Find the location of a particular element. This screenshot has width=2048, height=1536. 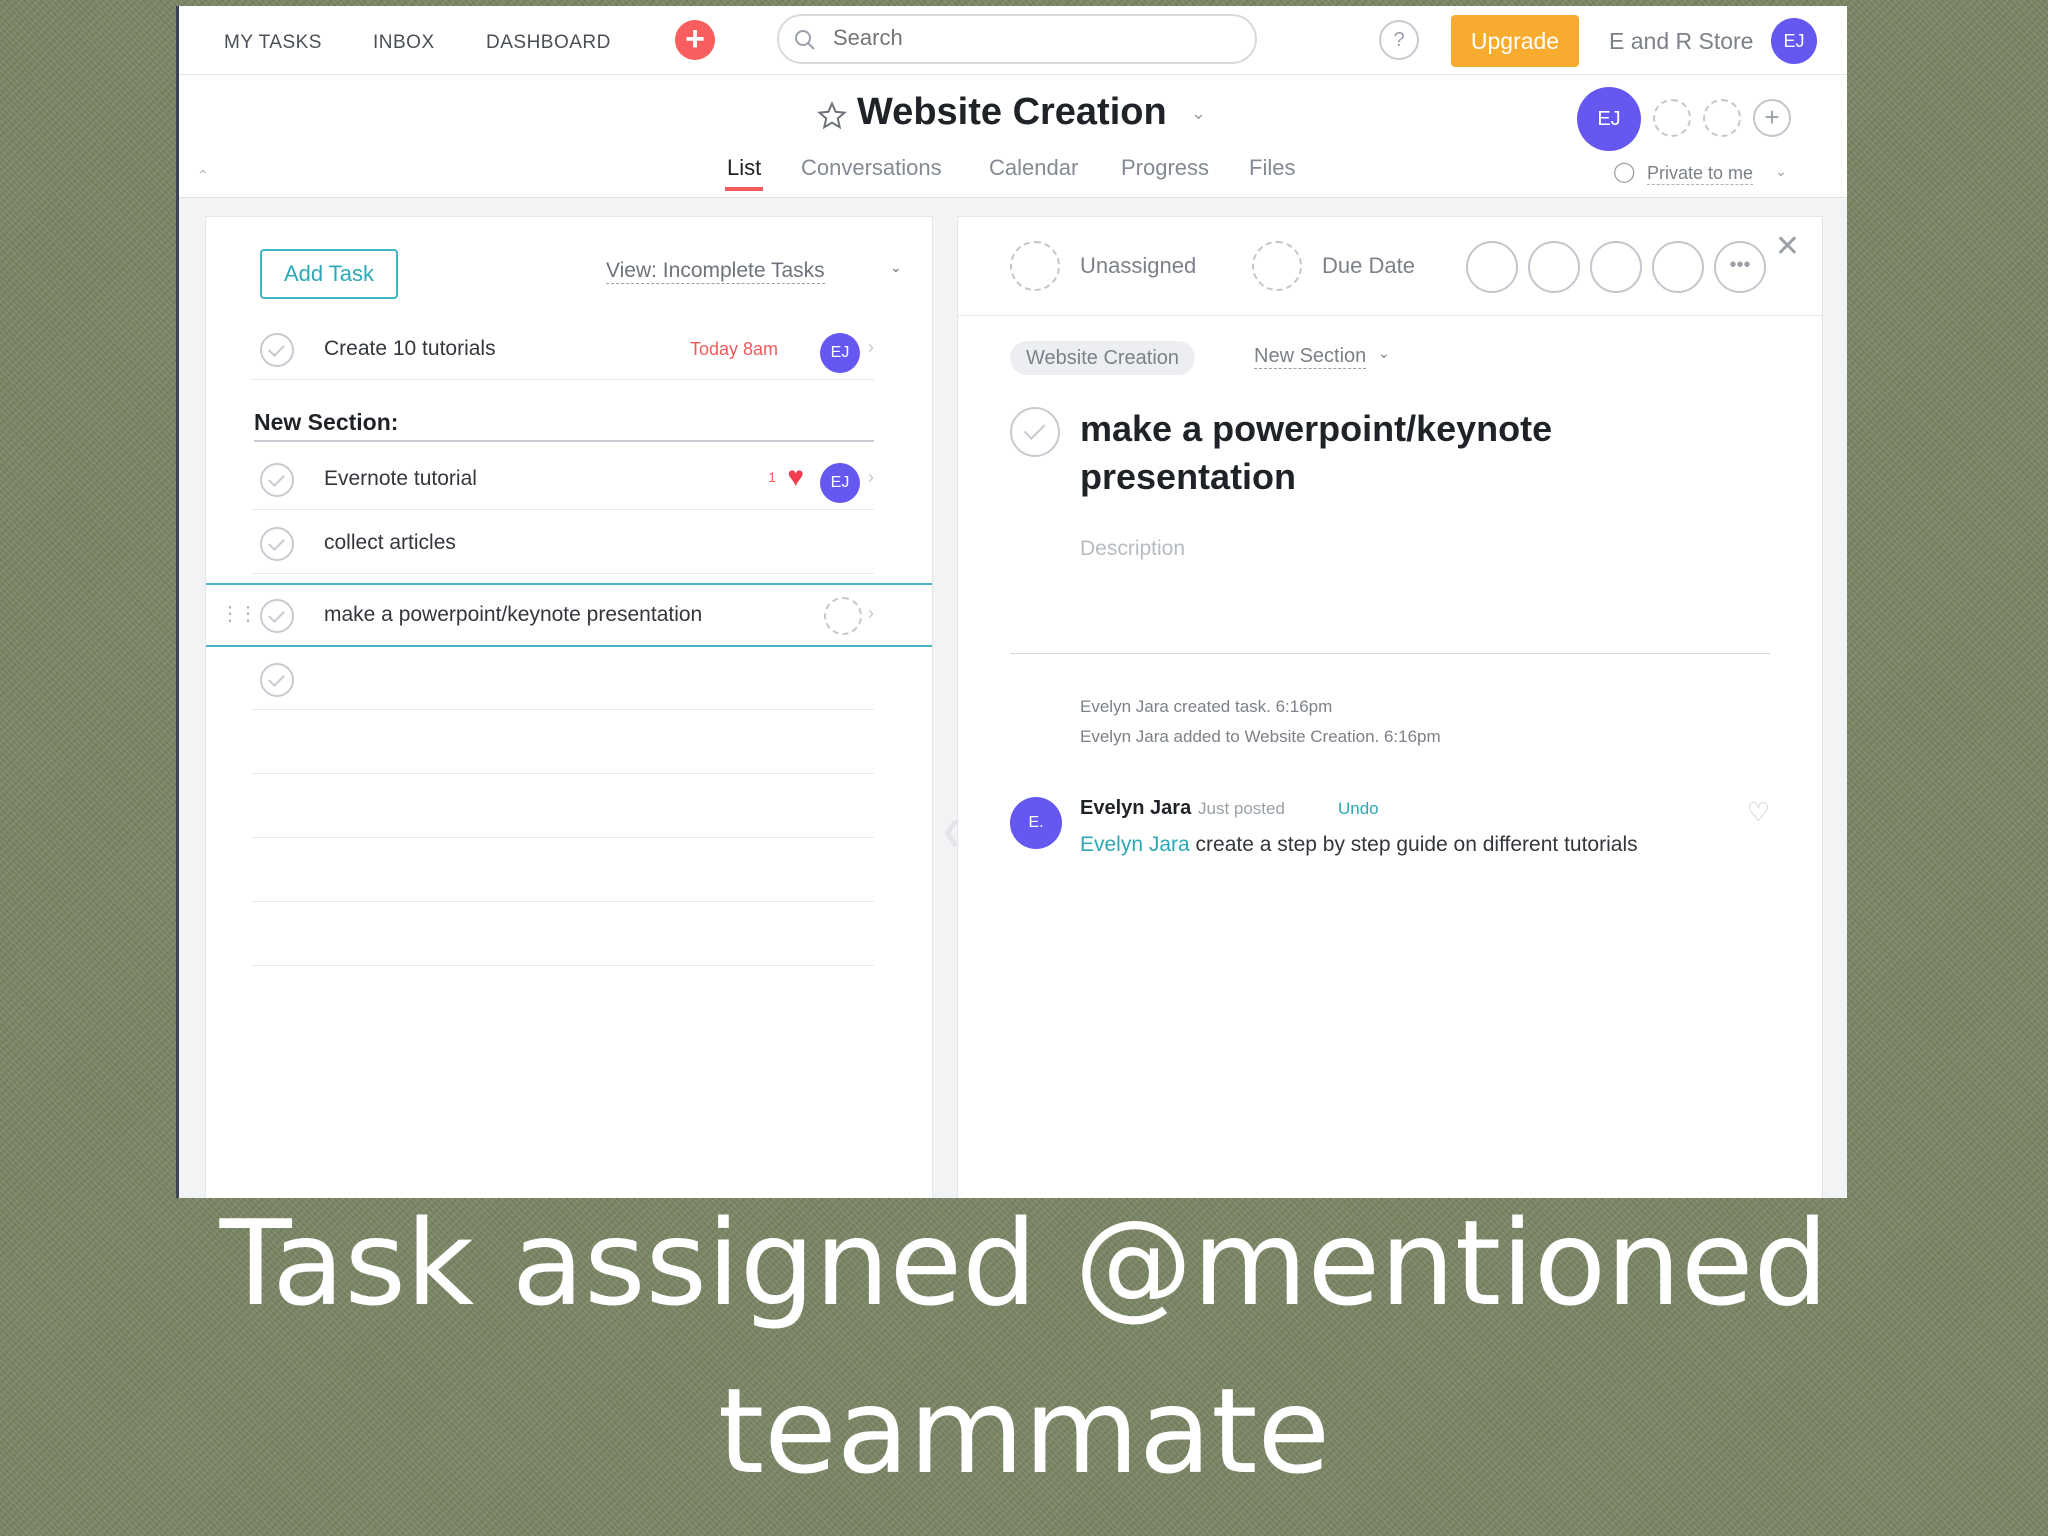

close-icon: ✕ is located at coordinates (1787, 246).